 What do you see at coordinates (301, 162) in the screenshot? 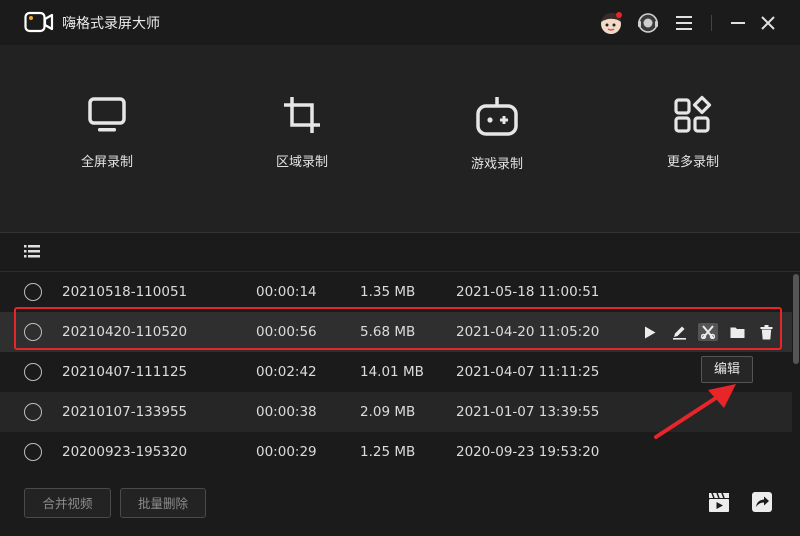
I see `region-record-label: 区域录制` at bounding box center [301, 162].